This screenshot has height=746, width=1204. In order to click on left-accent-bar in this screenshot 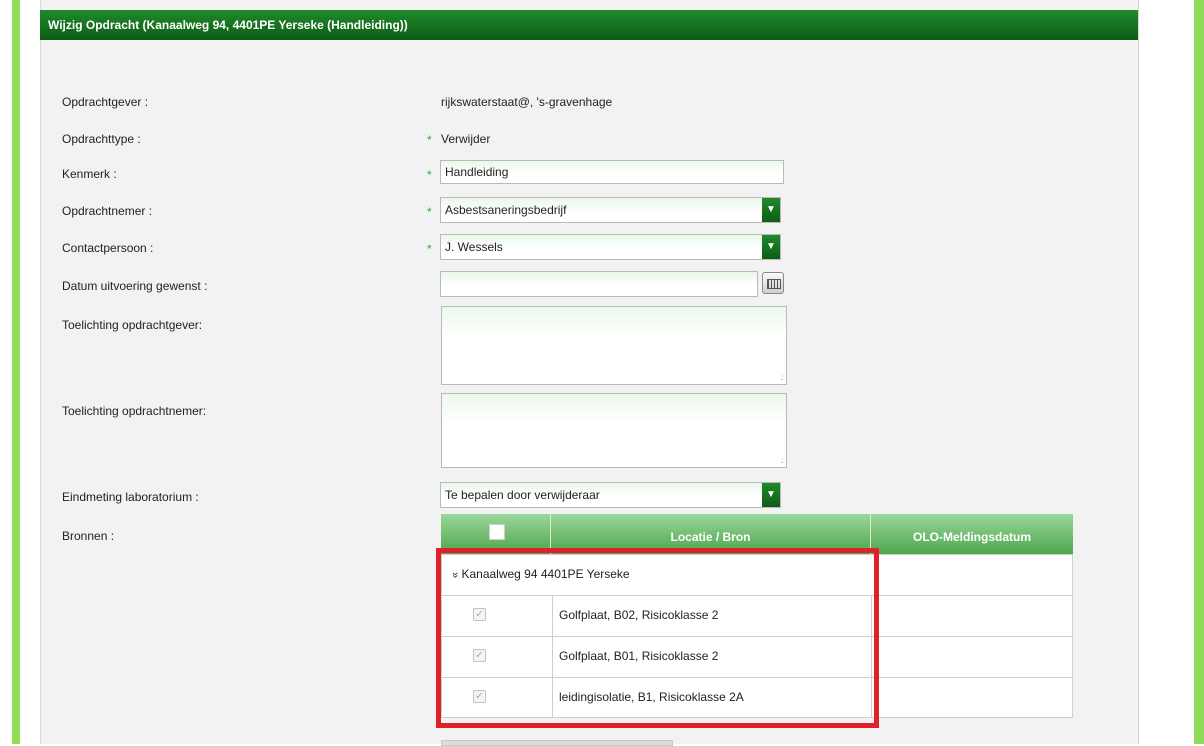, I will do `click(16, 372)`.